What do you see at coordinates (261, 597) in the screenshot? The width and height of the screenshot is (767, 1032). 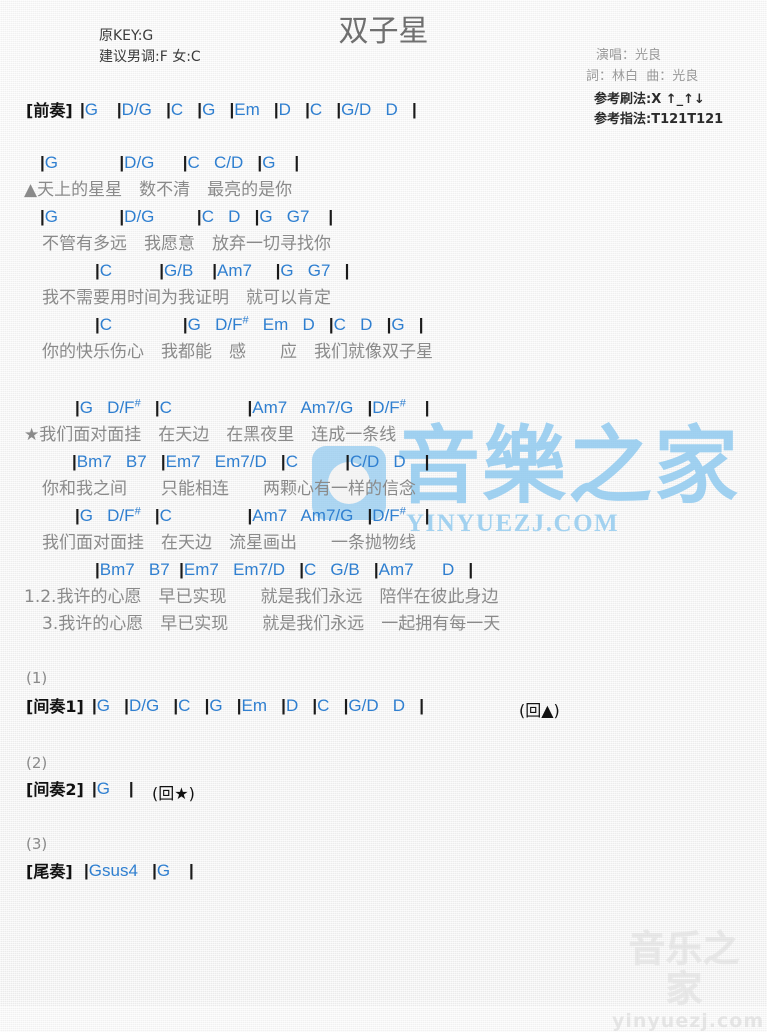 I see `chorus2-lyric-2: 1.2.我许的心愿 早已实现 就是我们永远 陪伴在彼此身边` at bounding box center [261, 597].